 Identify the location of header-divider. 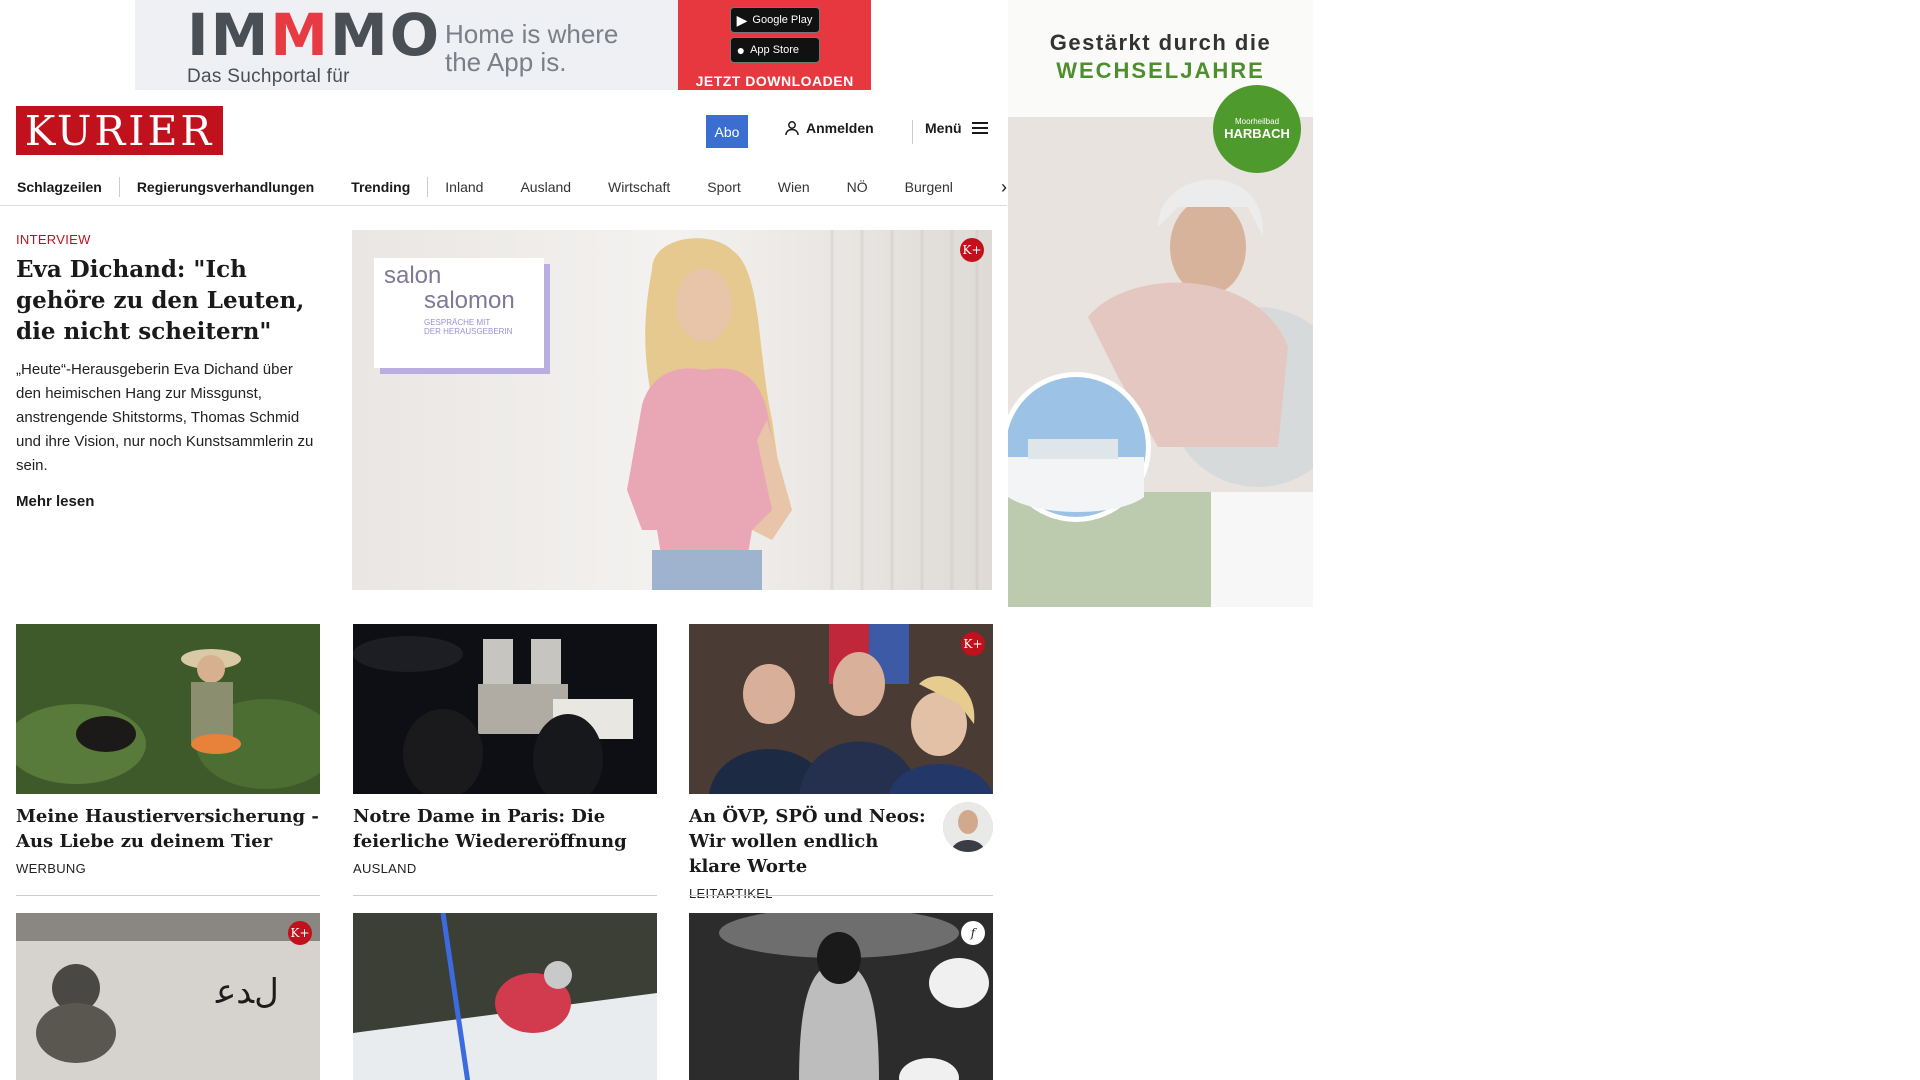
(912, 132).